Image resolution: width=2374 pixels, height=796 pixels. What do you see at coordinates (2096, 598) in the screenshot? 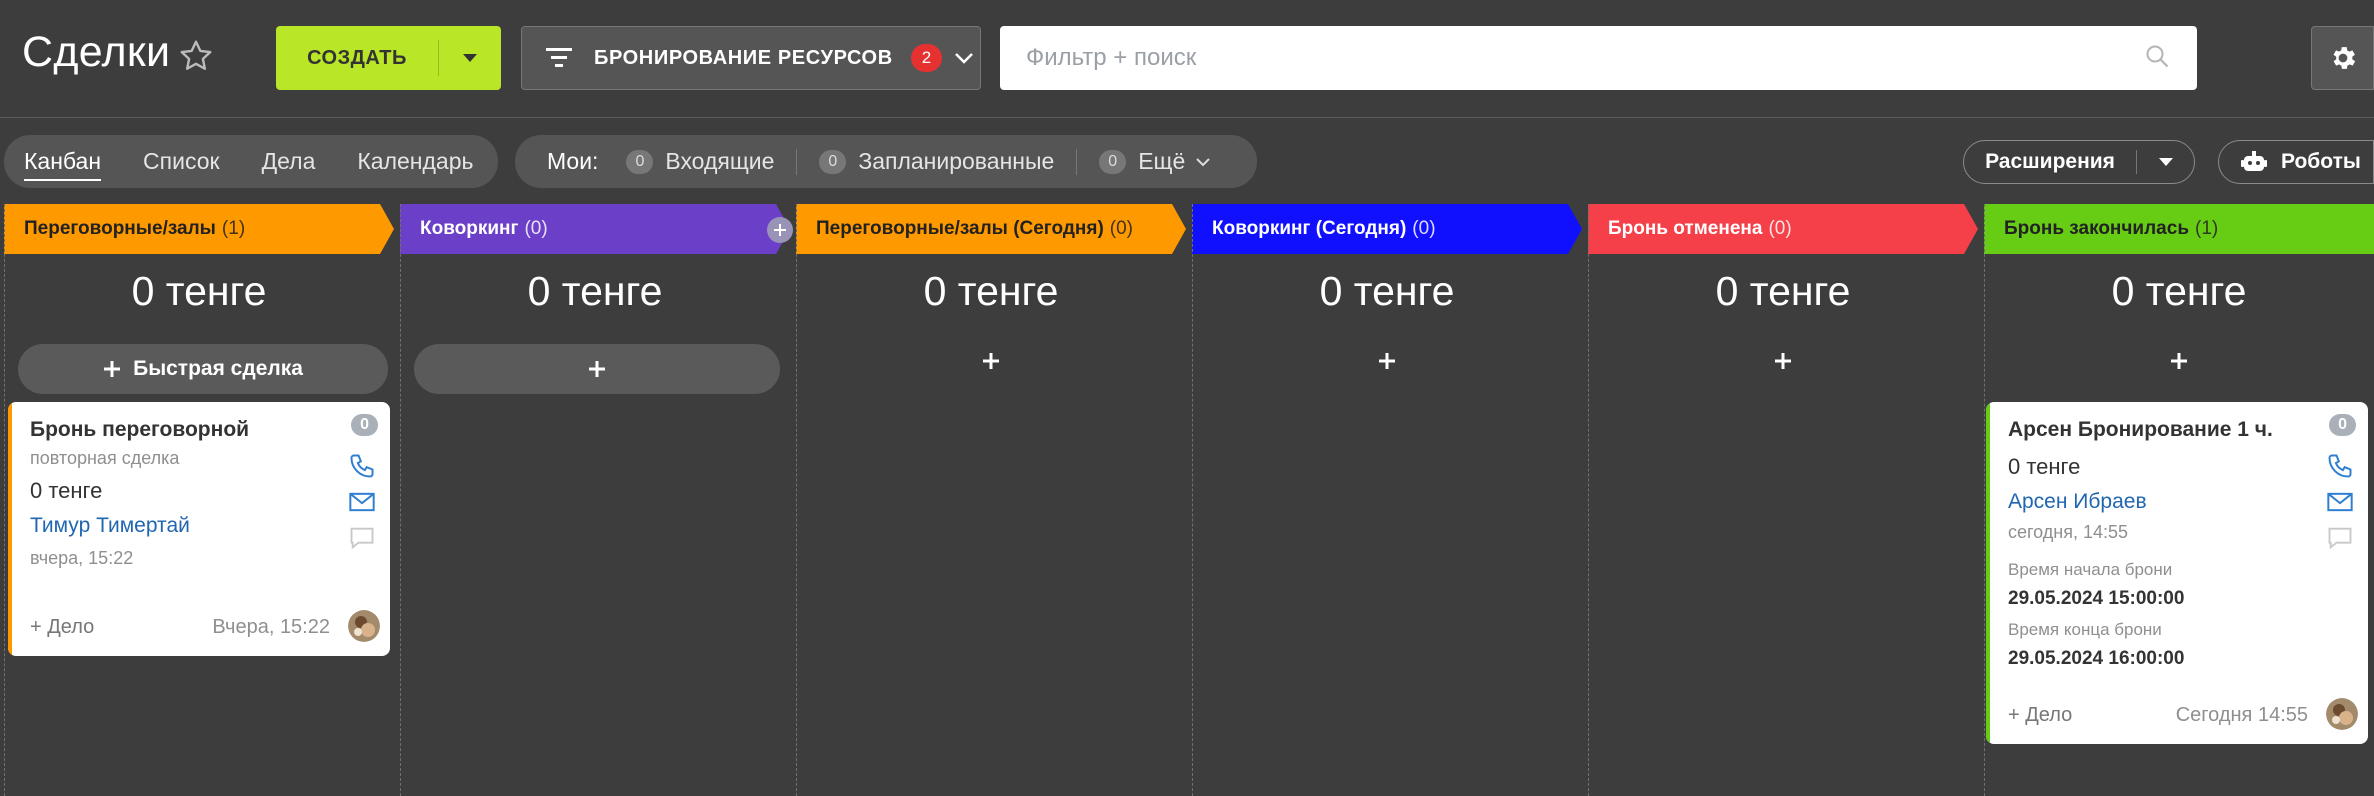
I see `start-time-value: 29.05.2024 15:00:00` at bounding box center [2096, 598].